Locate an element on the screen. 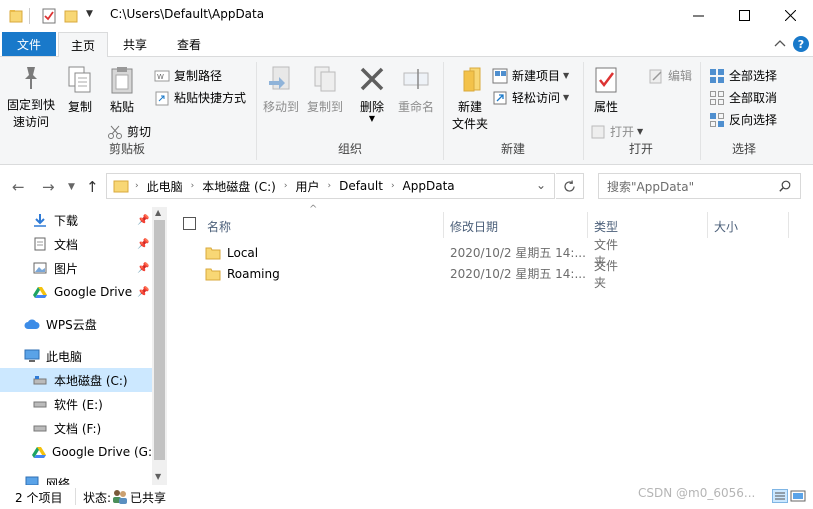 The width and height of the screenshot is (813, 509). sidebar-item-label: Google Drive (G: is located at coordinates (102, 452).